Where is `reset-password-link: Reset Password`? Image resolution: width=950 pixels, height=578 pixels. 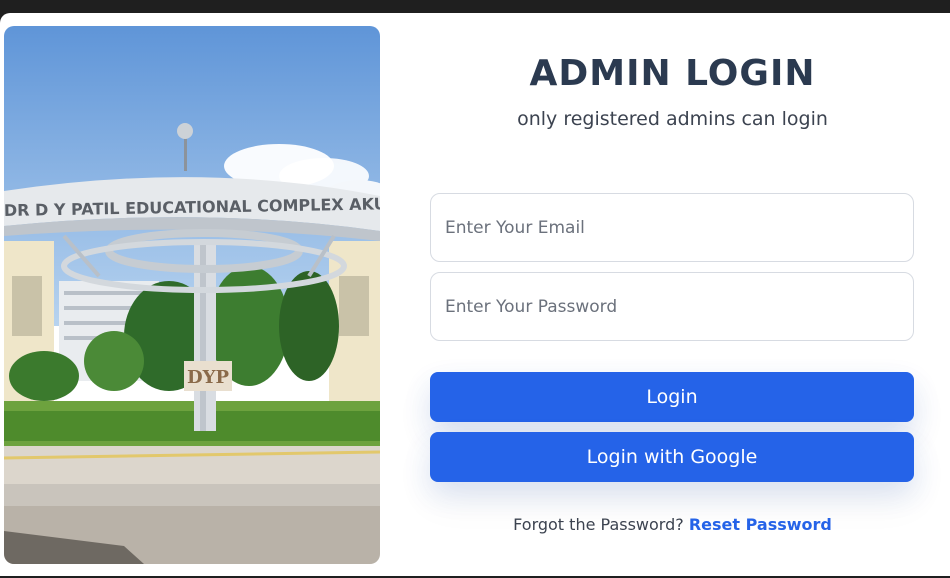 reset-password-link: Reset Password is located at coordinates (760, 524).